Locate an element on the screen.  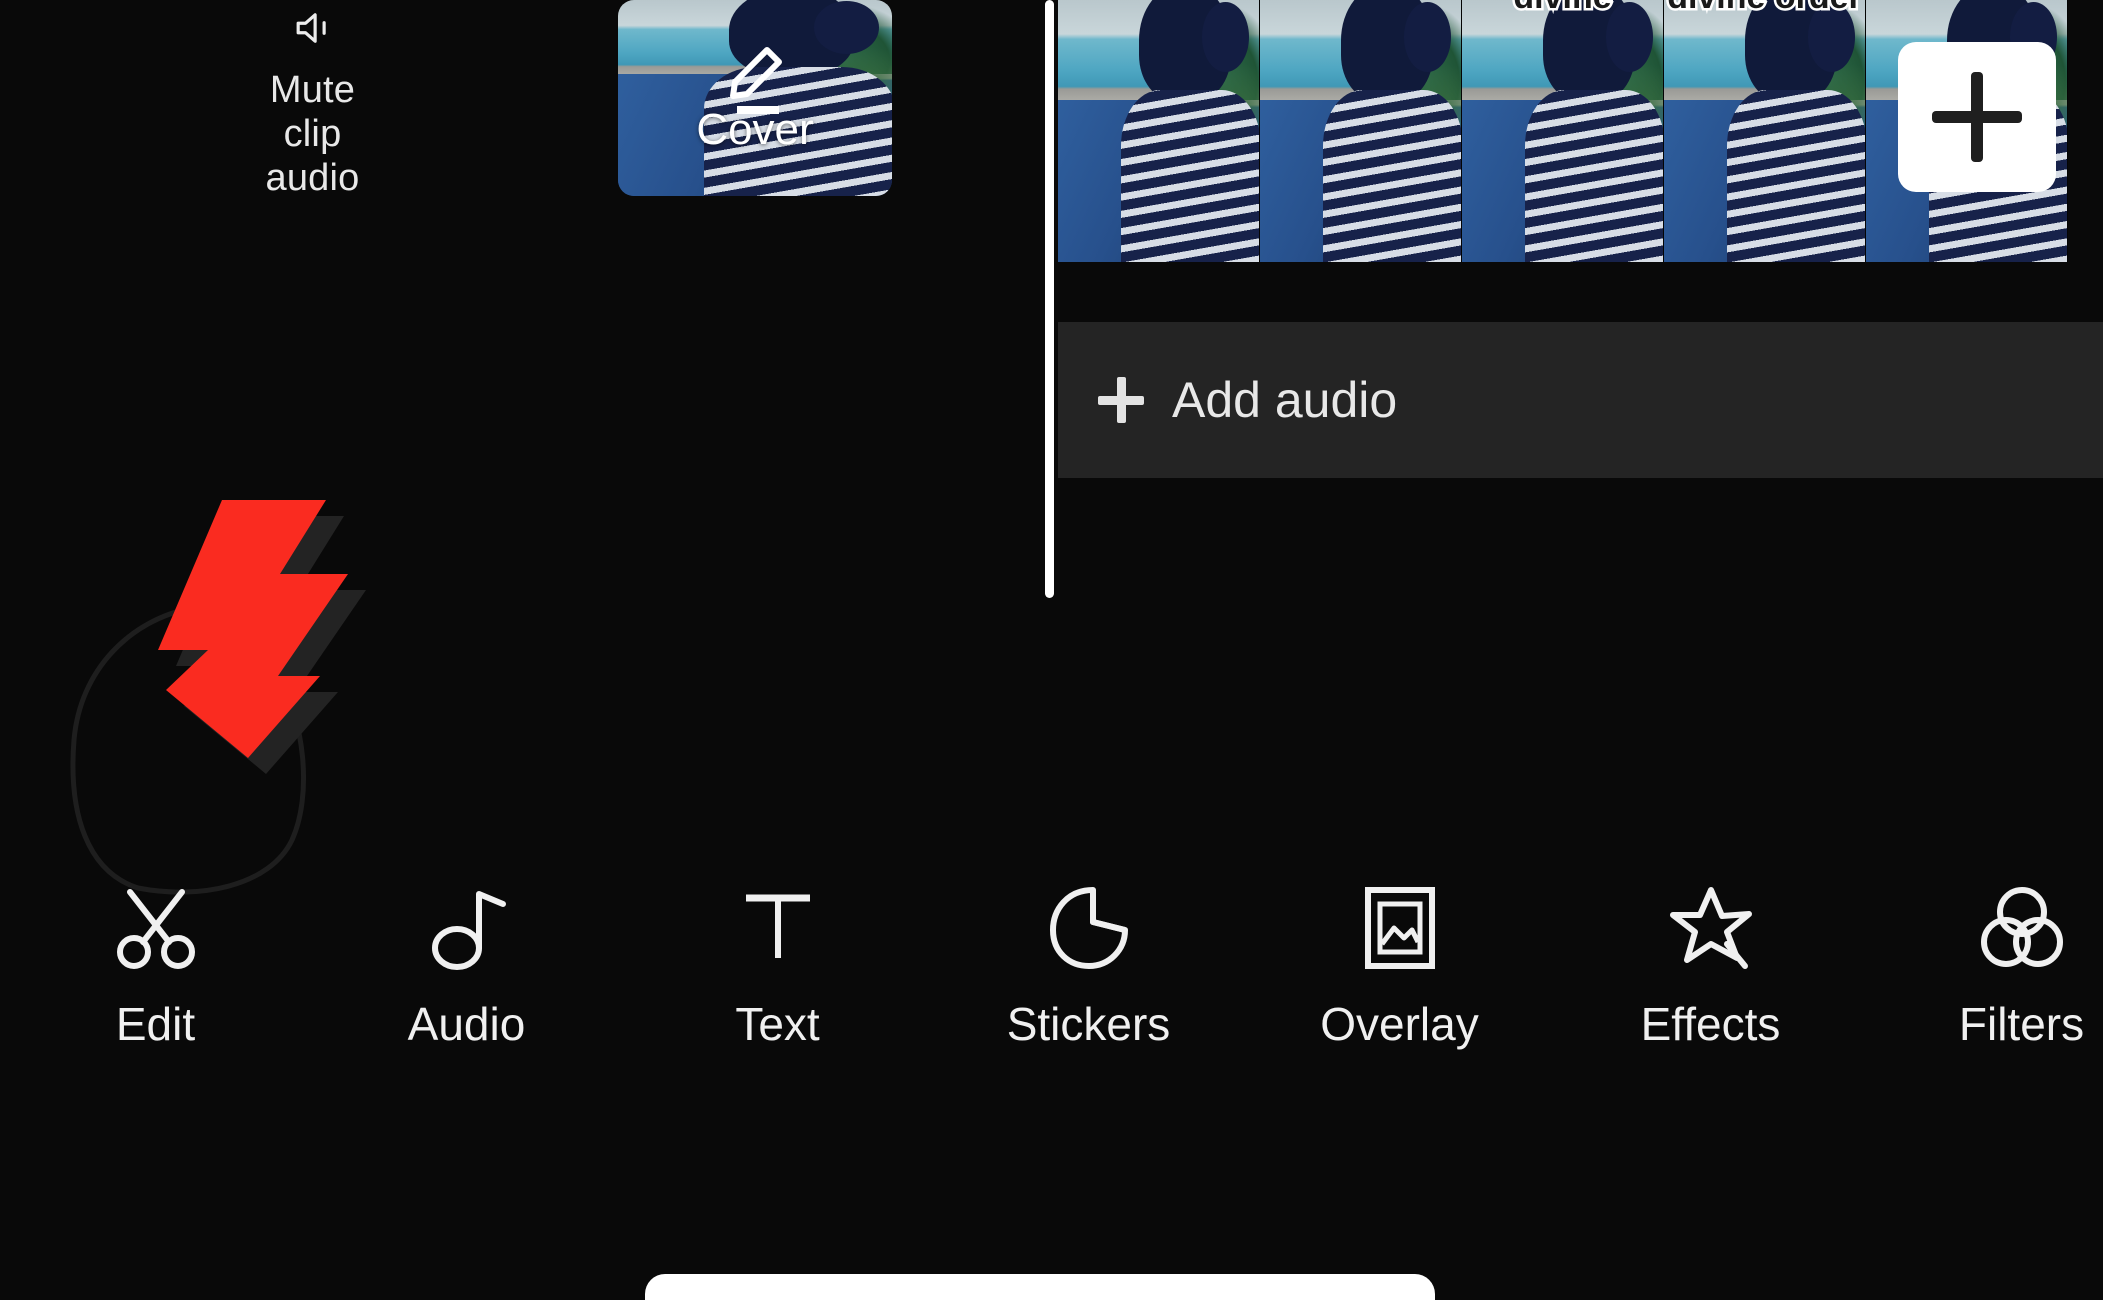
timeline-frame: divine order is located at coordinates (1765, 131).